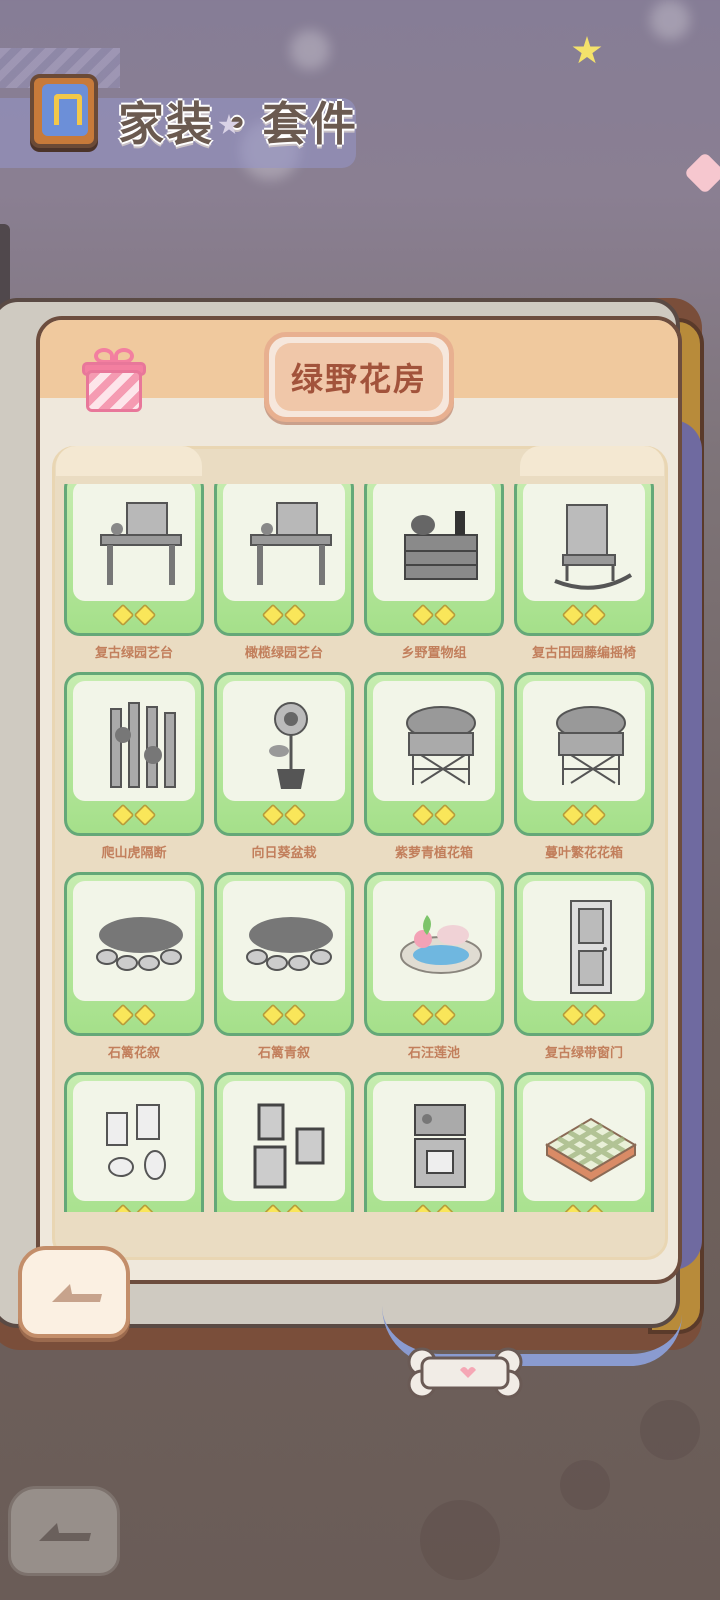  I want to click on furniture-item: 乡野置物组, so click(434, 578).